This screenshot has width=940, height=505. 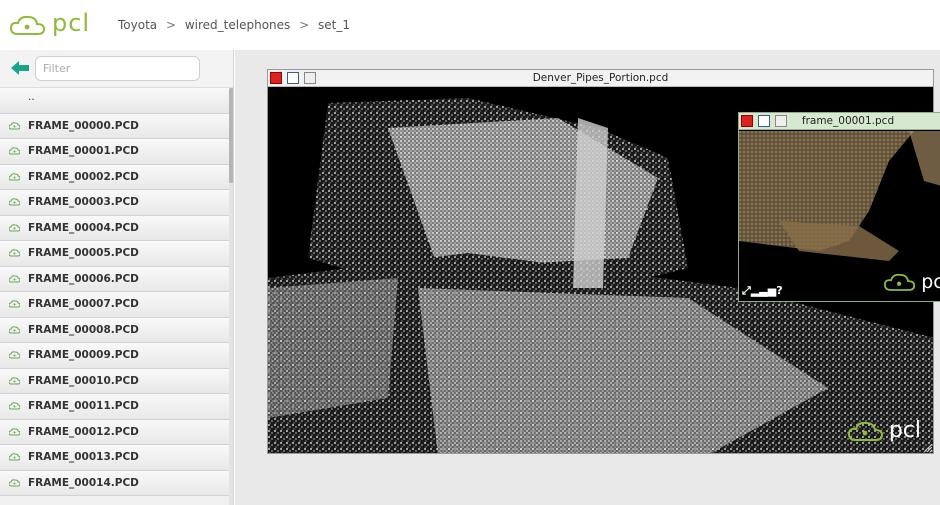 I want to click on list-item: FRAME_00012.PCD, so click(x=114, y=432).